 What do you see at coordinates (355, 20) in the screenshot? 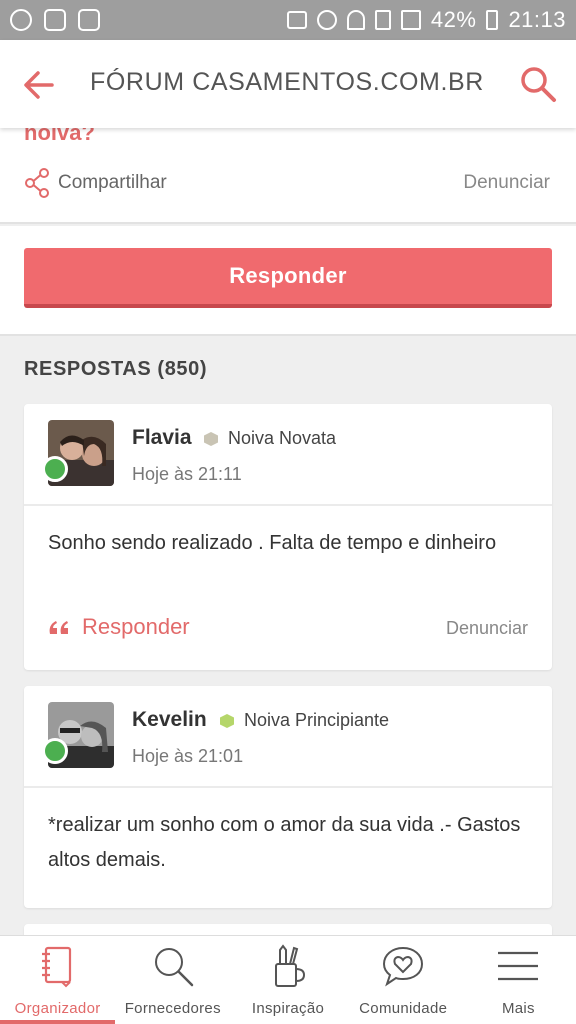
I see `wifi-icon` at bounding box center [355, 20].